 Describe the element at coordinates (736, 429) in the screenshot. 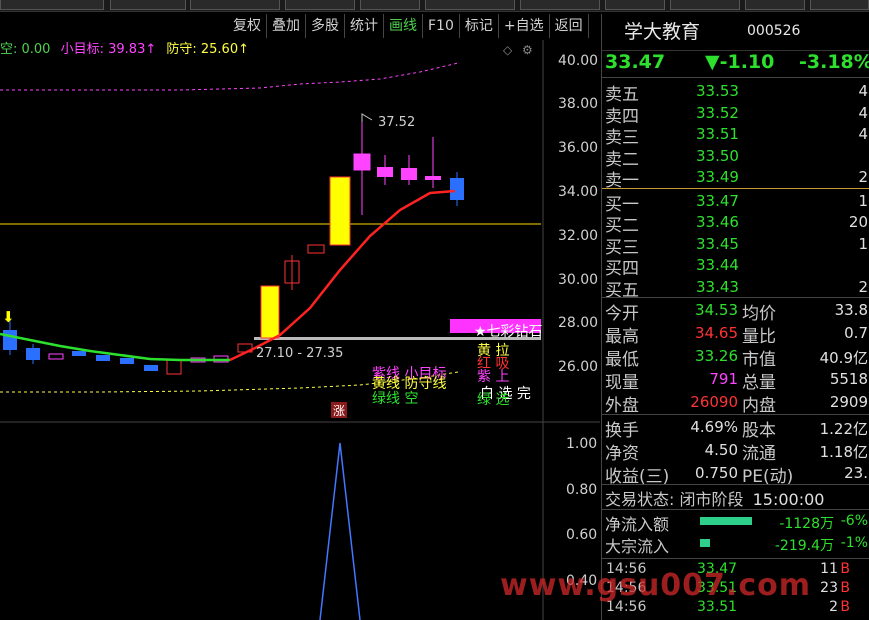

I see `stats-row: 换手 4.69% 股本 1.22亿` at that location.